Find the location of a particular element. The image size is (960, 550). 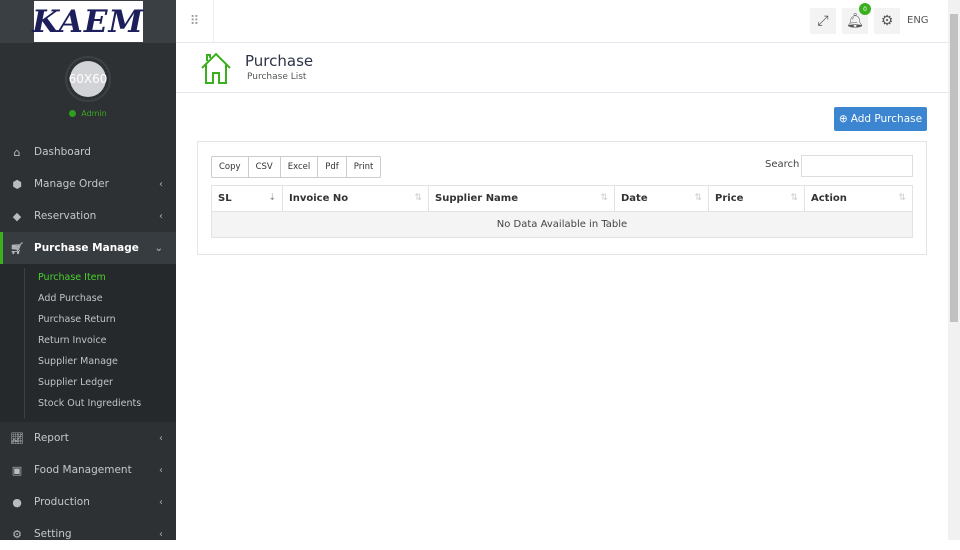

submenu-add-purchase: Add Purchase is located at coordinates (70, 298).